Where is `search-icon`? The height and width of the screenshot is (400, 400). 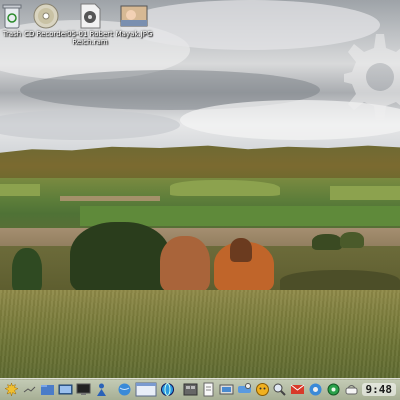 search-icon is located at coordinates (280, 389).